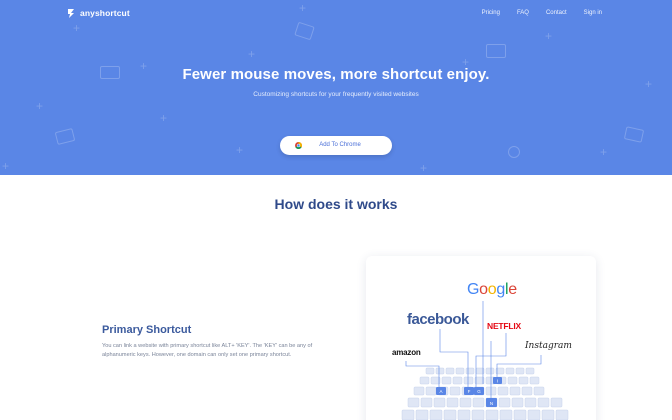 The image size is (672, 420). I want to click on how-it-works-title: How does it works, so click(336, 204).